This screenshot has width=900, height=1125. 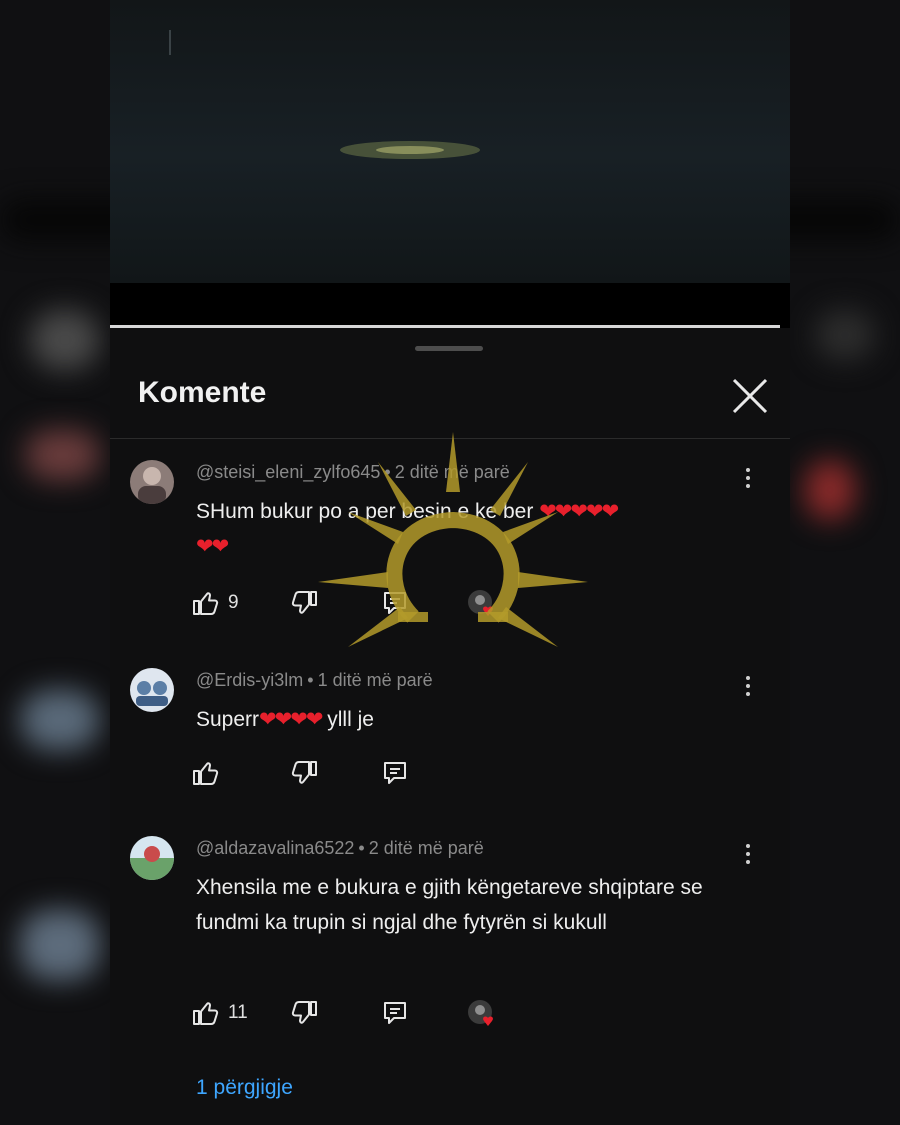 I want to click on heart-emojis: ❤❤❤❤❤, so click(x=579, y=511).